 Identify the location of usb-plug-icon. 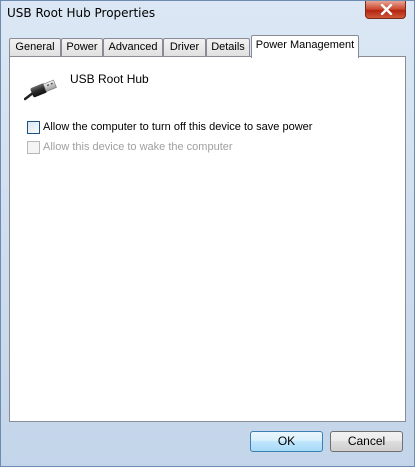
(40, 90).